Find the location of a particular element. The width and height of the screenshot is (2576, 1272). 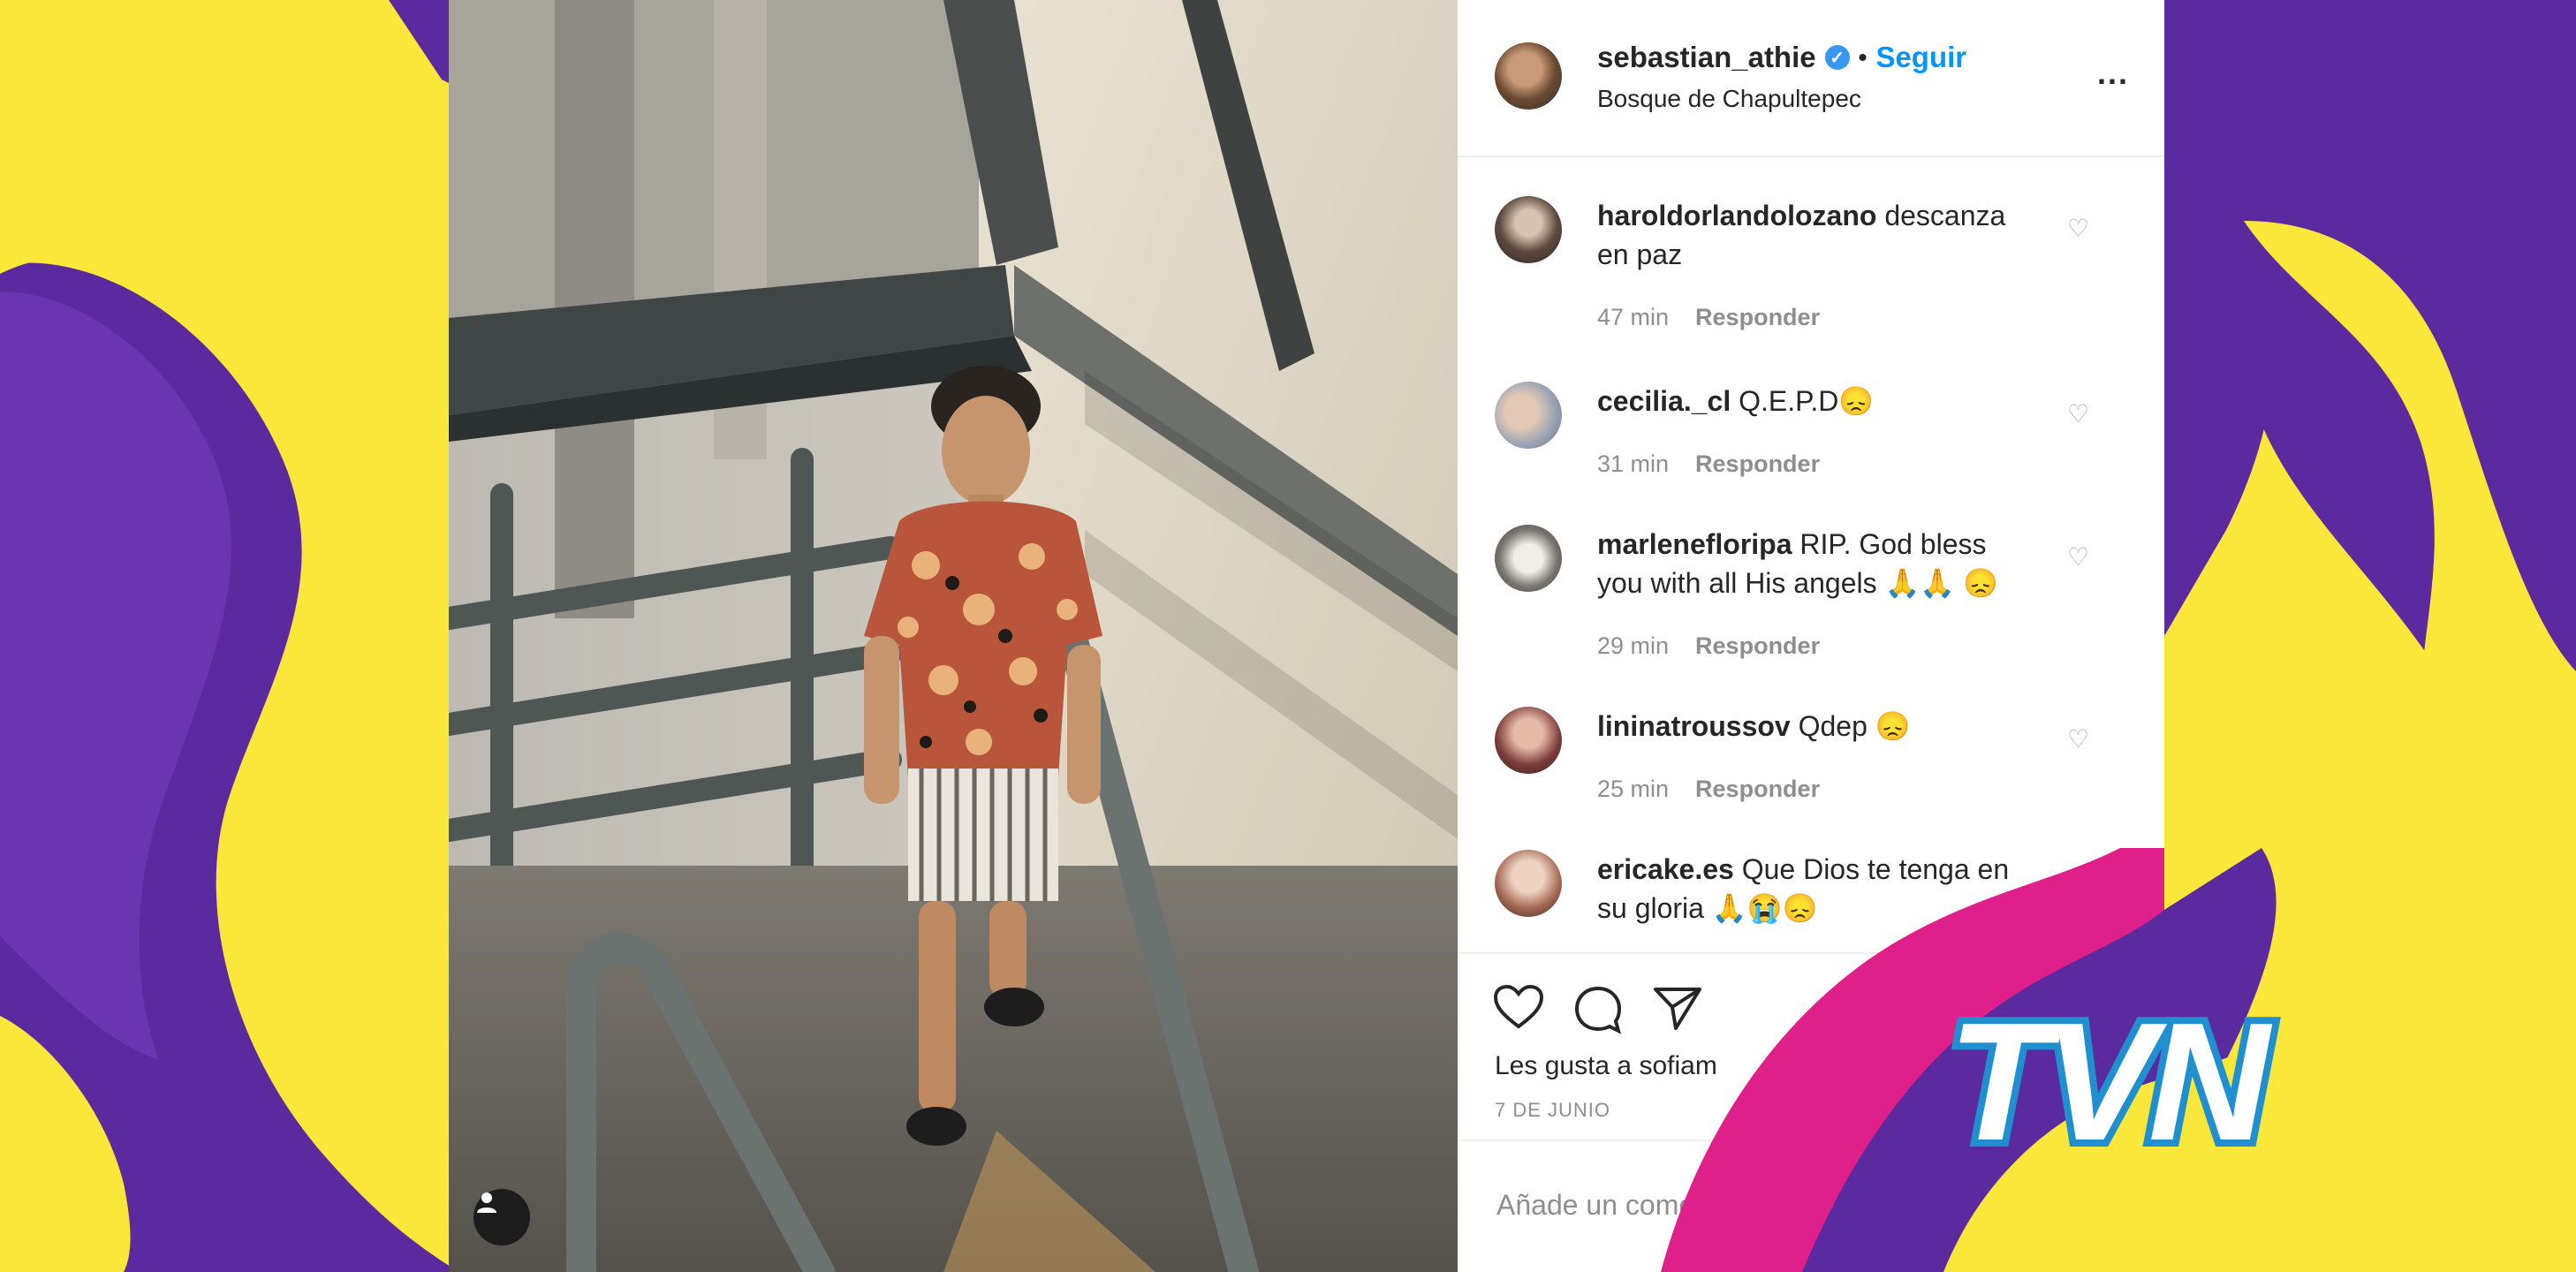

follow-button: Seguir is located at coordinates (1921, 57).